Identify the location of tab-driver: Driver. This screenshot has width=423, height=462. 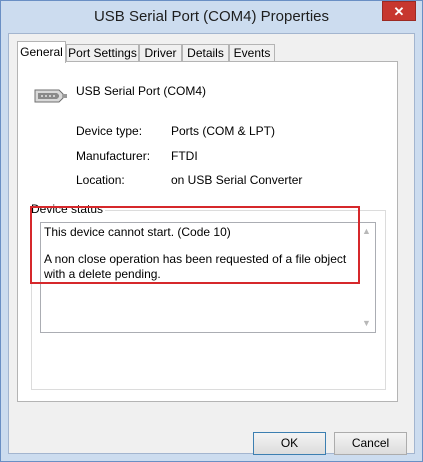
(160, 53).